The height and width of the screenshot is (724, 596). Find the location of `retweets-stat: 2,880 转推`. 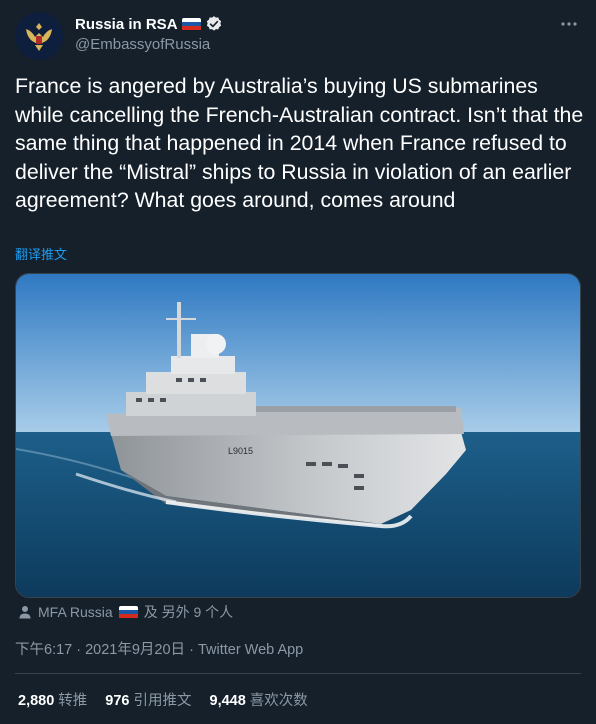

retweets-stat: 2,880 转推 is located at coordinates (52, 699).